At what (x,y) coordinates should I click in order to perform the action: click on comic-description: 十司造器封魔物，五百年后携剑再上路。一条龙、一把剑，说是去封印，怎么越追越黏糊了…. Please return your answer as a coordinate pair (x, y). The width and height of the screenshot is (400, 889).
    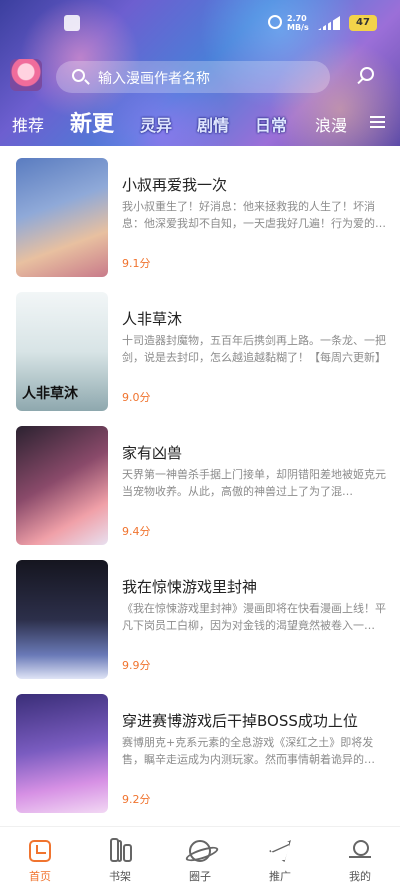
    Looking at the image, I should click on (254, 349).